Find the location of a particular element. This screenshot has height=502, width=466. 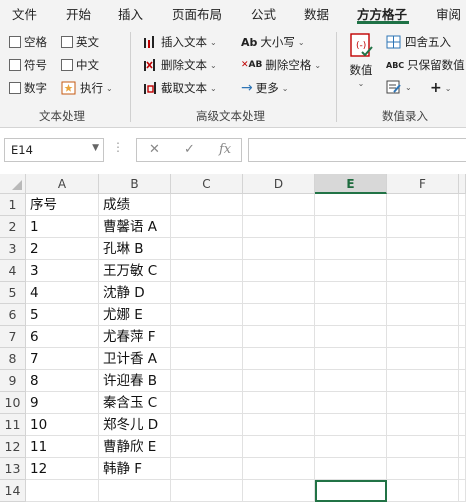

row-header-3: 3 is located at coordinates (13, 249).